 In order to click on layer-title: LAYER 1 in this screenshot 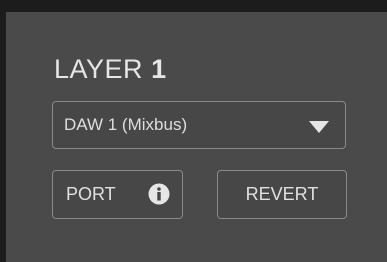, I will do `click(110, 69)`.